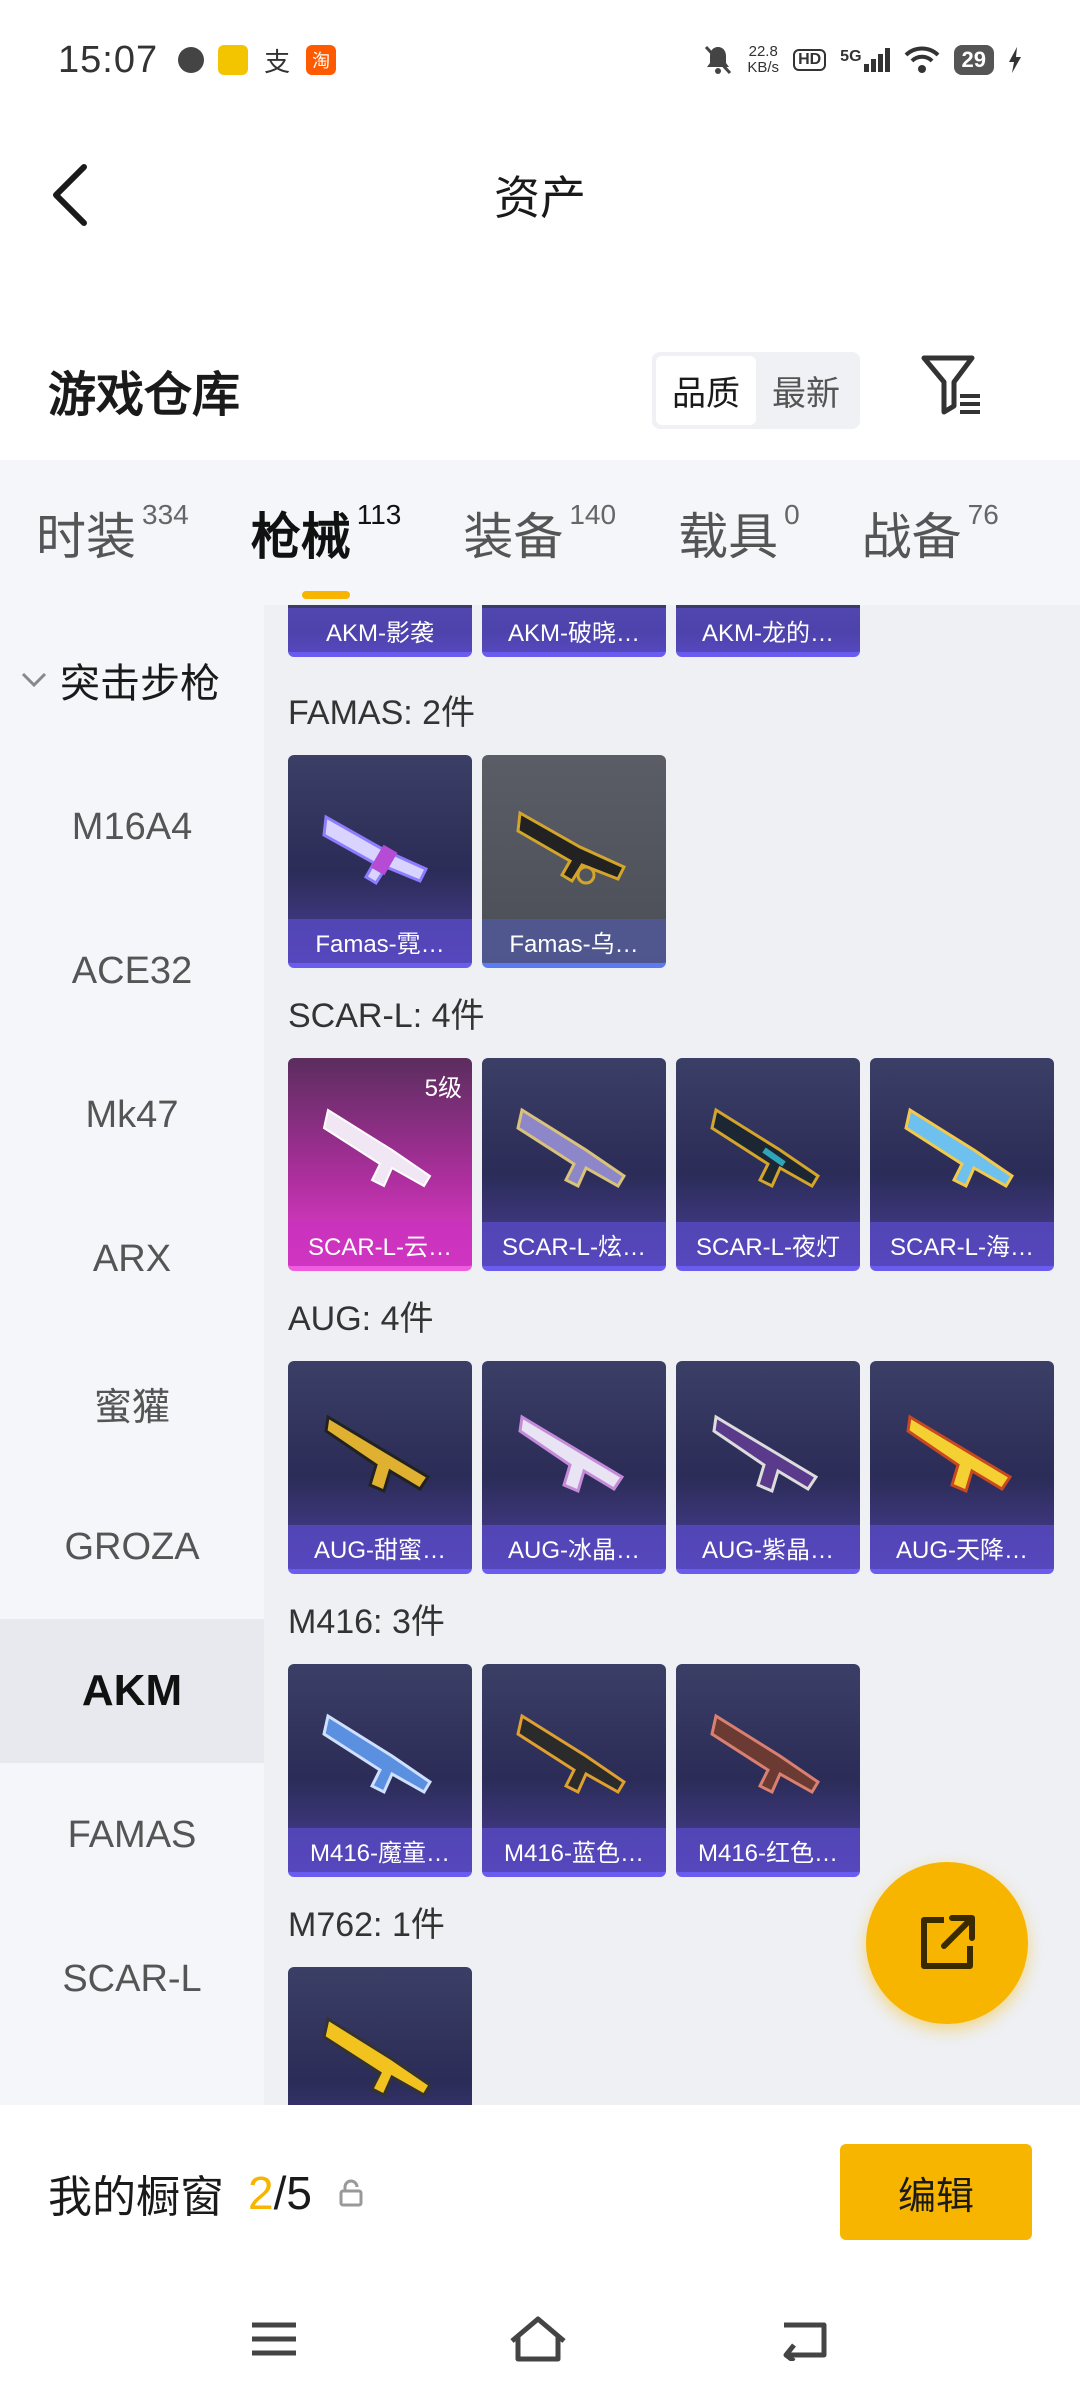 The image size is (1080, 2400). What do you see at coordinates (132, 1547) in the screenshot?
I see `sidebar-item-groza: GROZA` at bounding box center [132, 1547].